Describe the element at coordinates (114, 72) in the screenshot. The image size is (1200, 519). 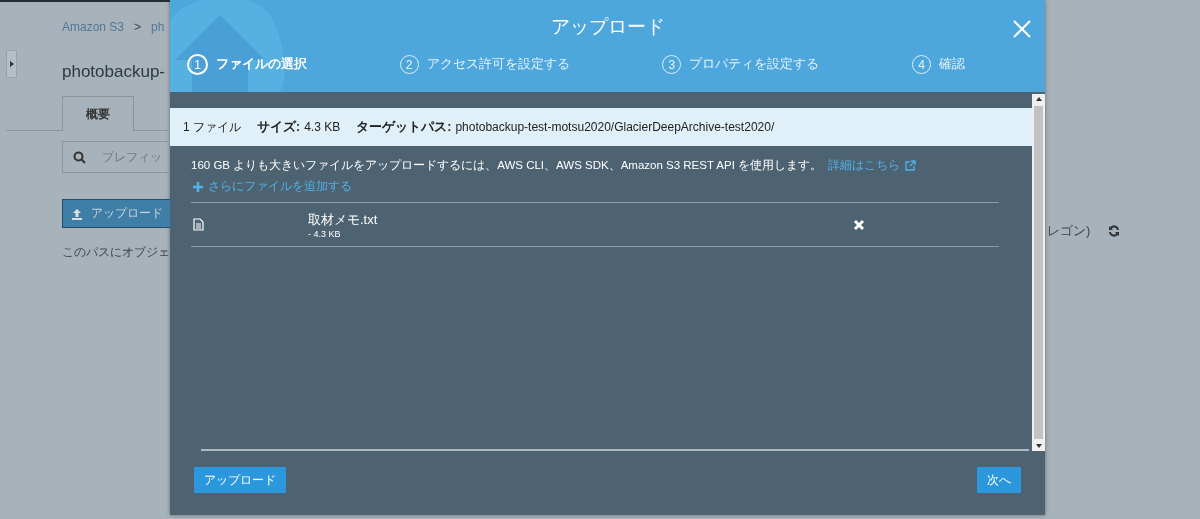
I see `bucket-title: photobackup-` at that location.